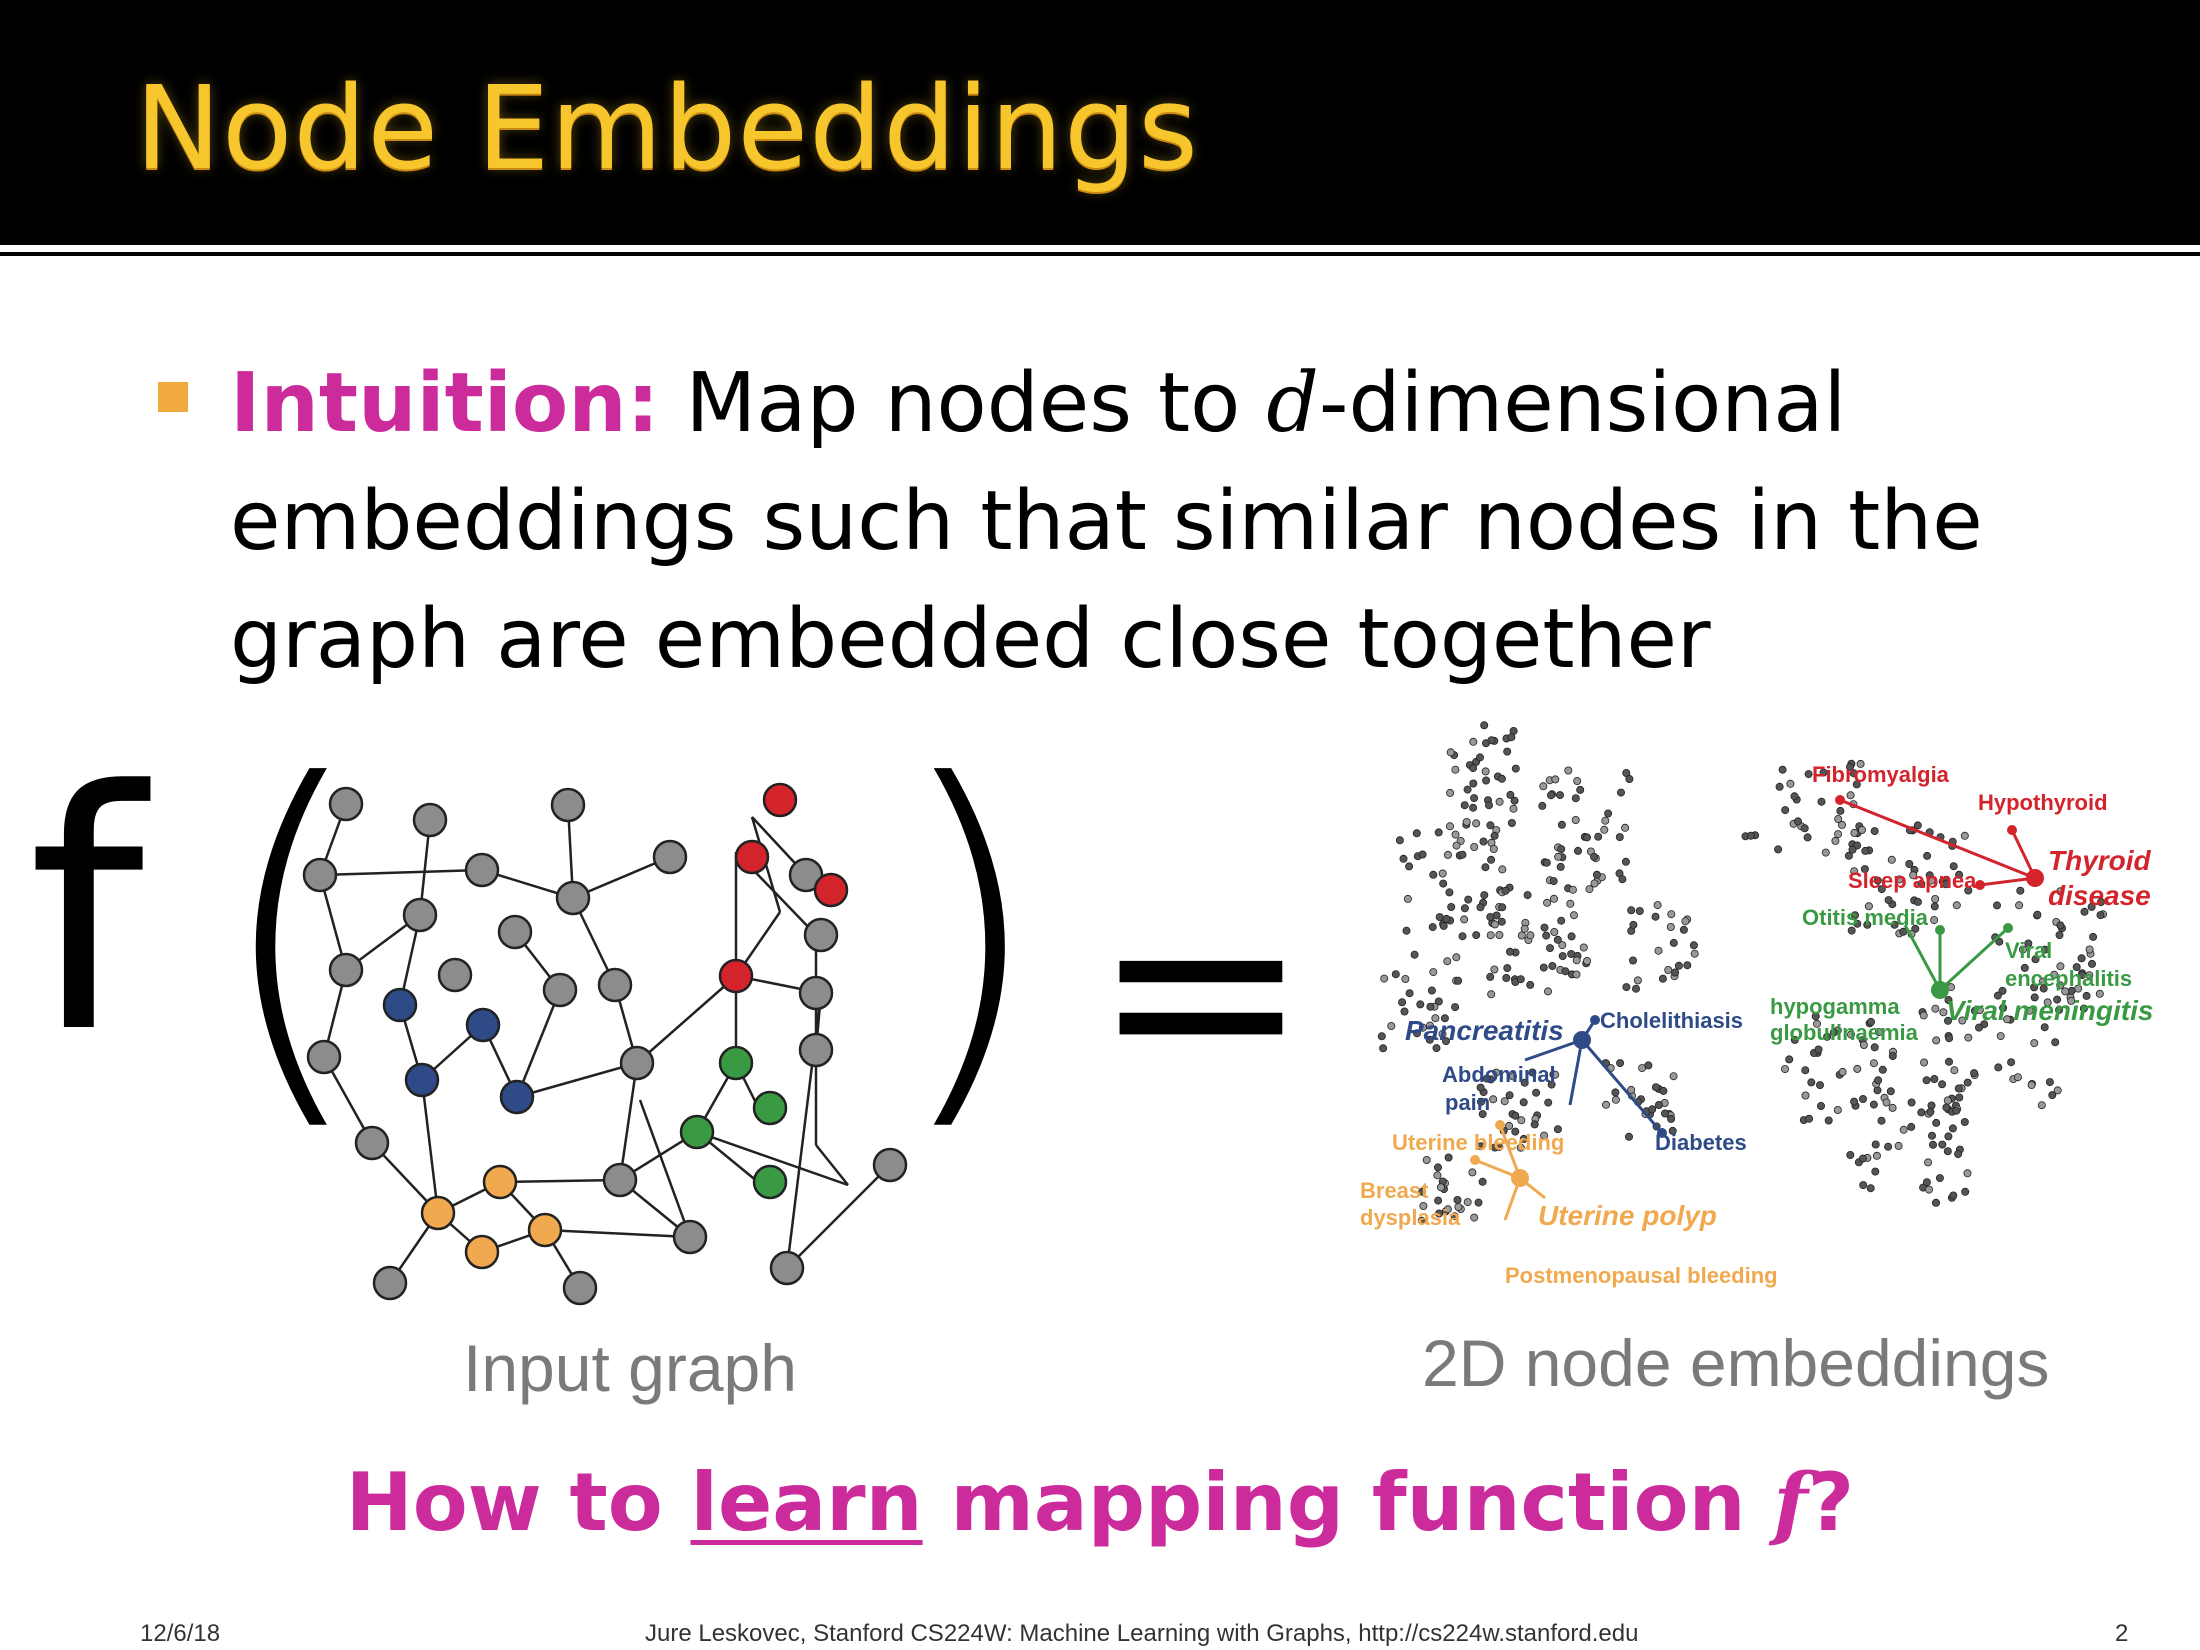  What do you see at coordinates (605, 1044) in the screenshot?
I see `graph-nodes` at bounding box center [605, 1044].